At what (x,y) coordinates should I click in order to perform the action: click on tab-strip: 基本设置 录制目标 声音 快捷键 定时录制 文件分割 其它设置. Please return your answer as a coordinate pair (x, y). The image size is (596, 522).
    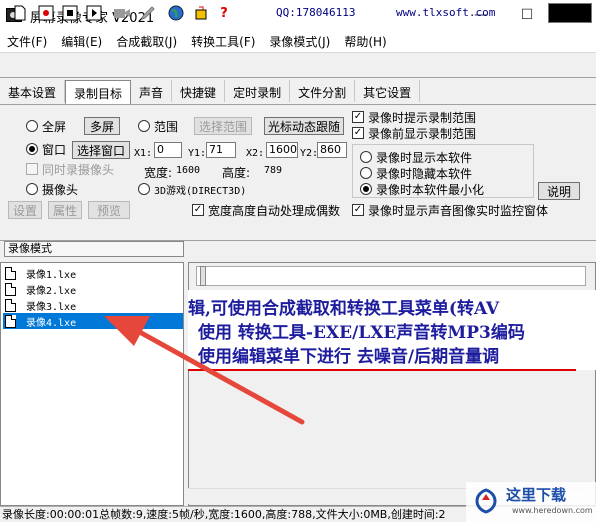
    Looking at the image, I should click on (298, 92).